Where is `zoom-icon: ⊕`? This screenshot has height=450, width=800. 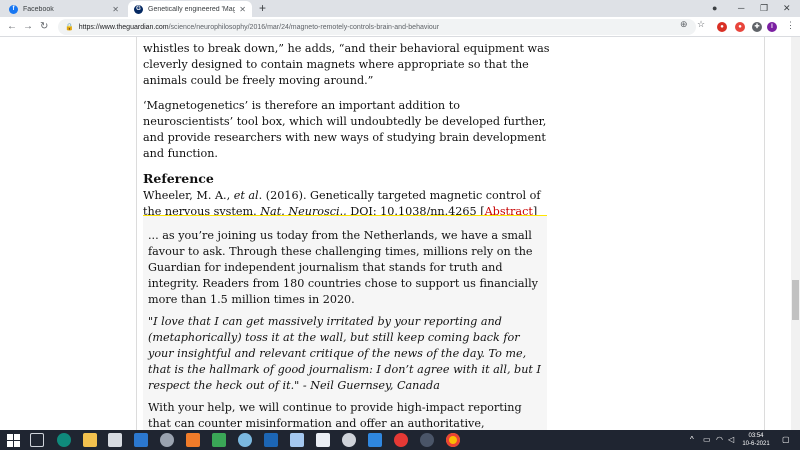 zoom-icon: ⊕ is located at coordinates (684, 24).